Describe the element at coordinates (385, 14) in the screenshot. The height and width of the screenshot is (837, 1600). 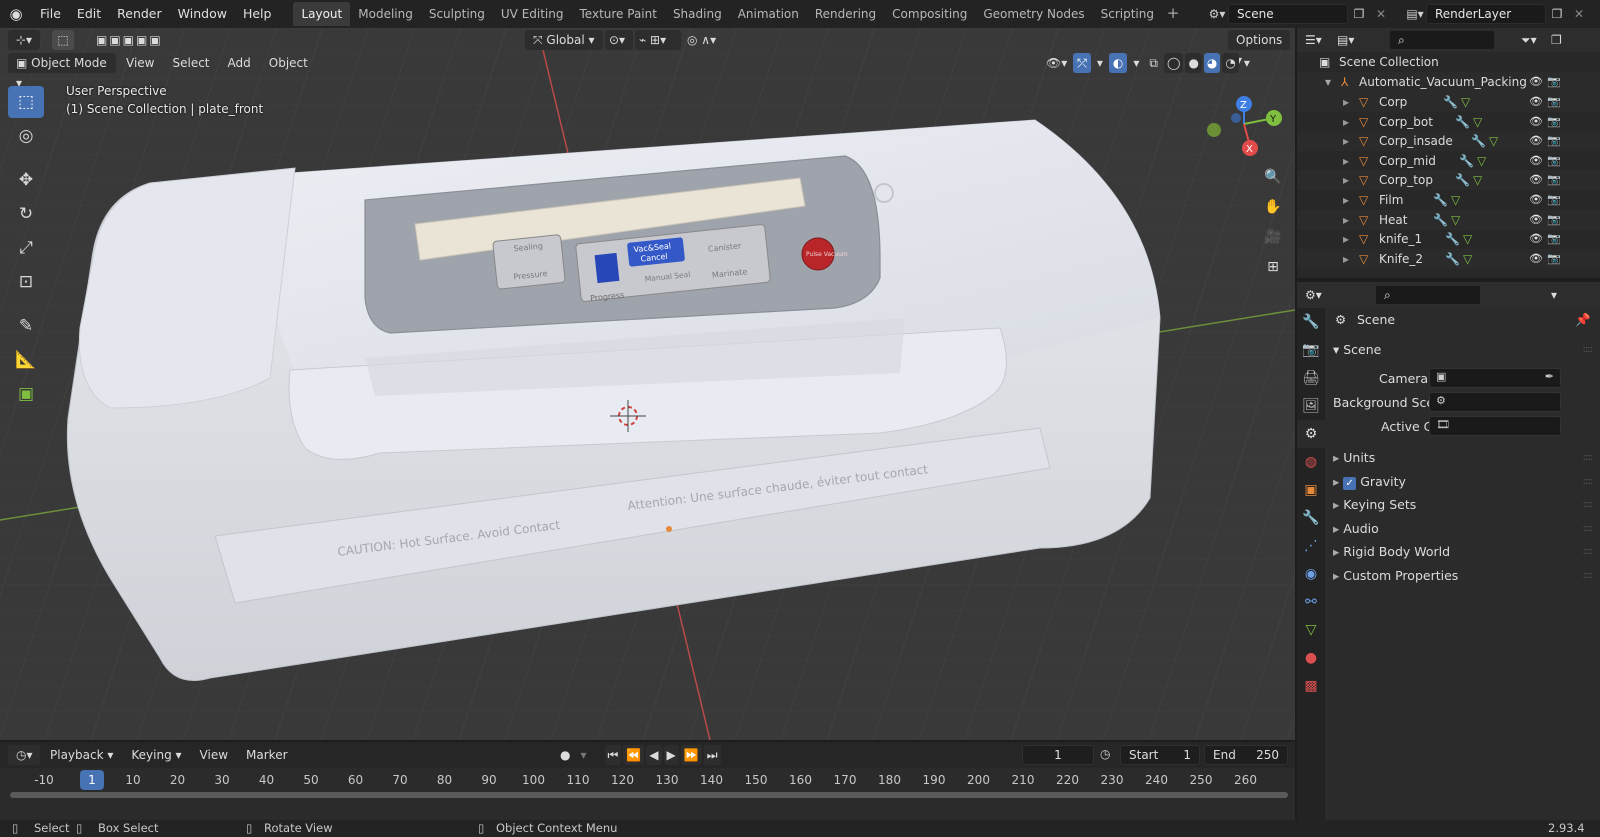
I see `tab-modeling: Modeling` at that location.